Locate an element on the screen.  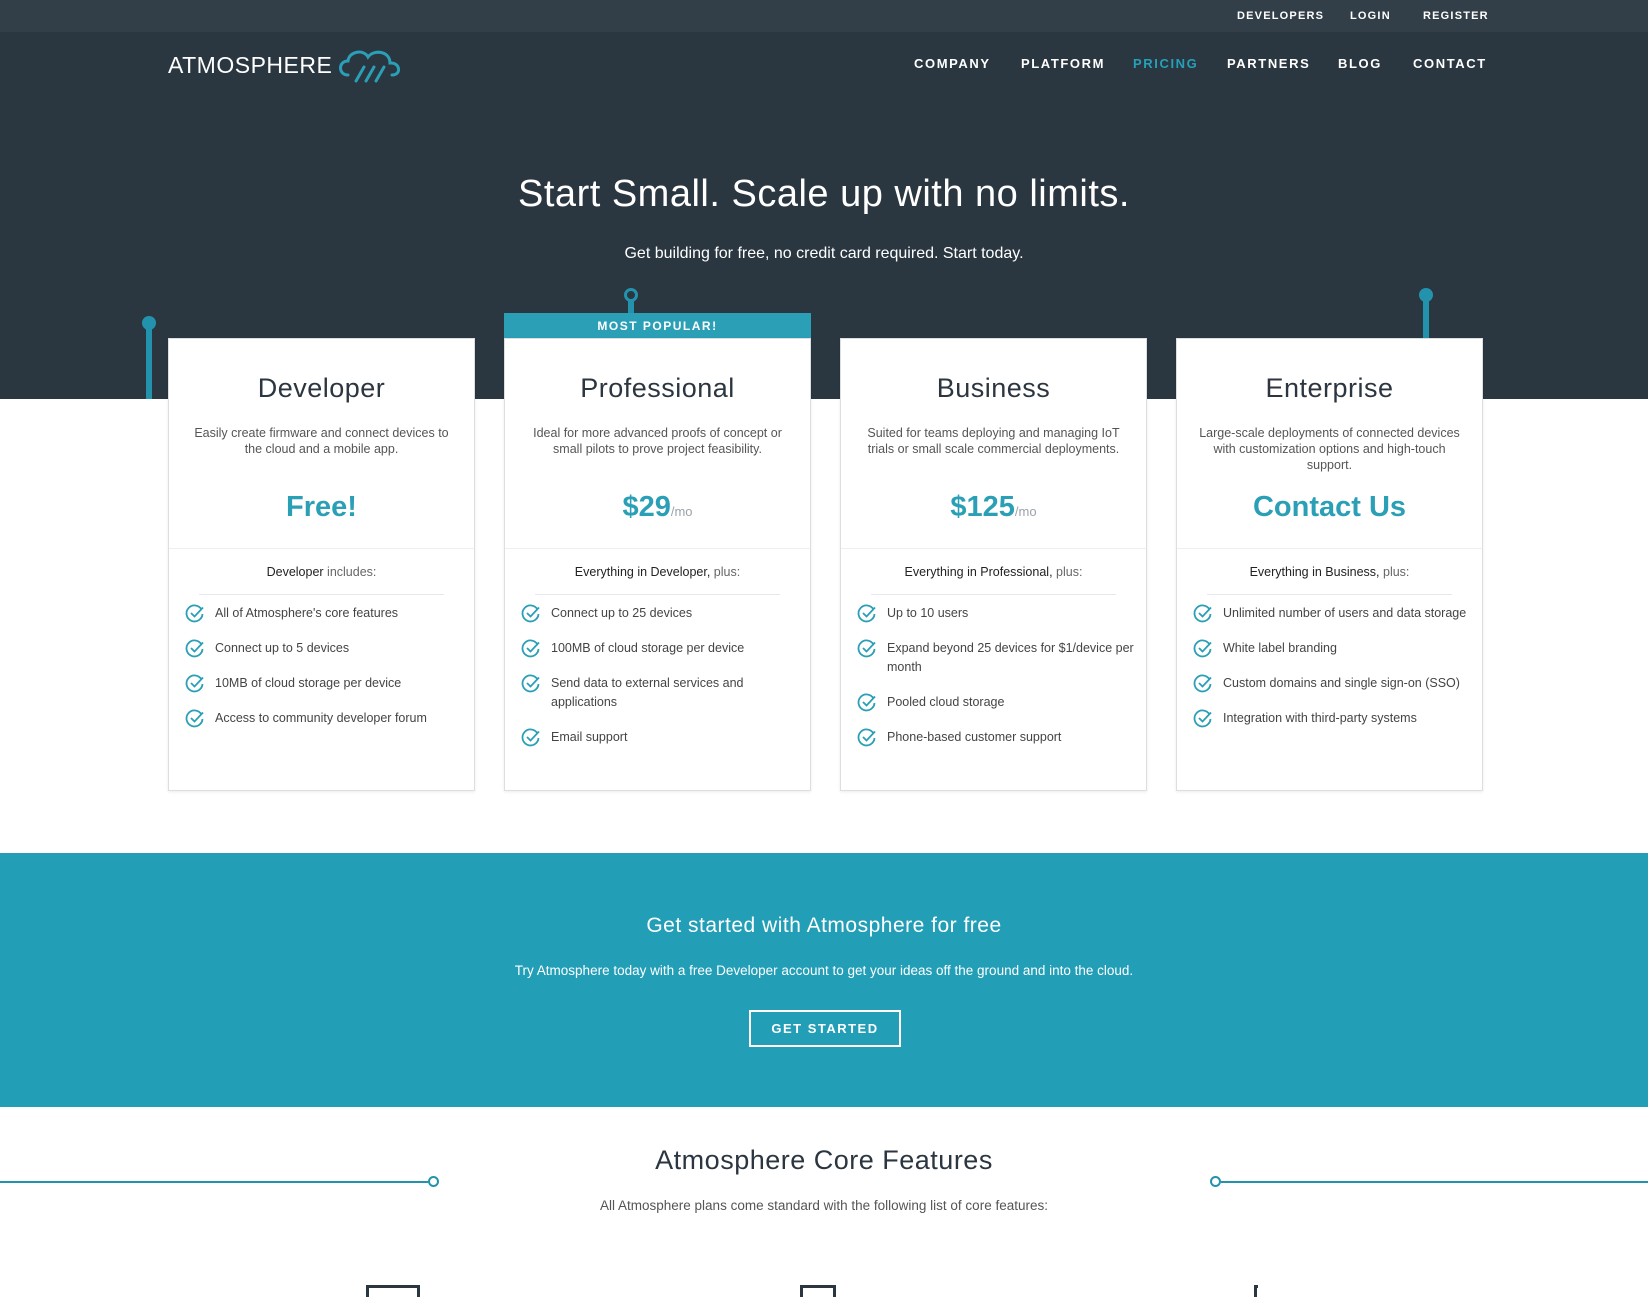
plan-price: $125/mo is located at coordinates (993, 507).